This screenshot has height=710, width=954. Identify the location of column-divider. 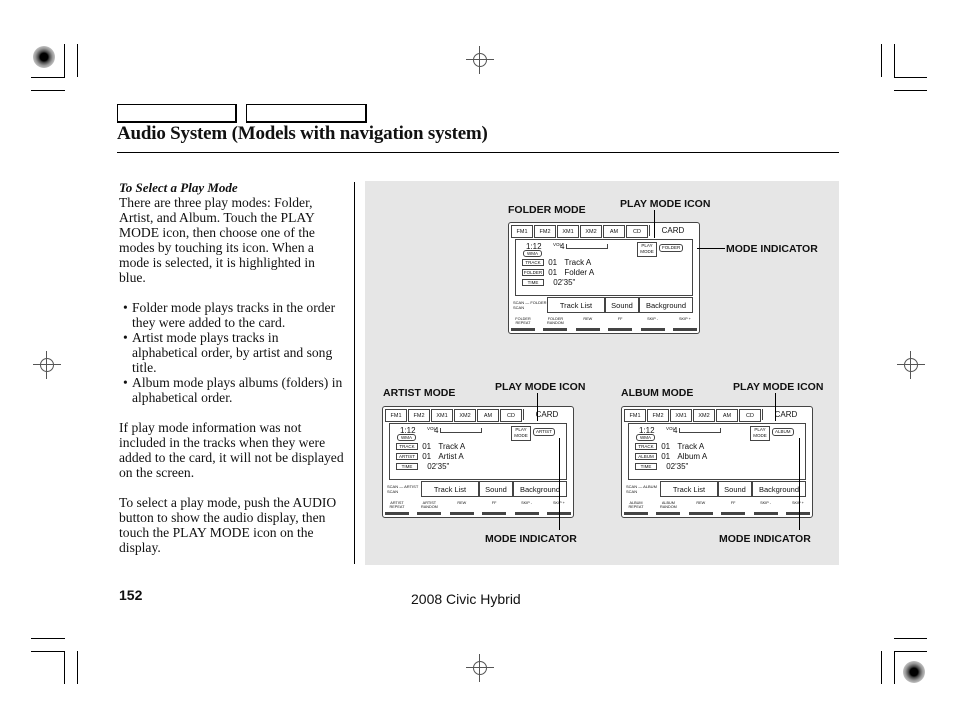
(354, 373).